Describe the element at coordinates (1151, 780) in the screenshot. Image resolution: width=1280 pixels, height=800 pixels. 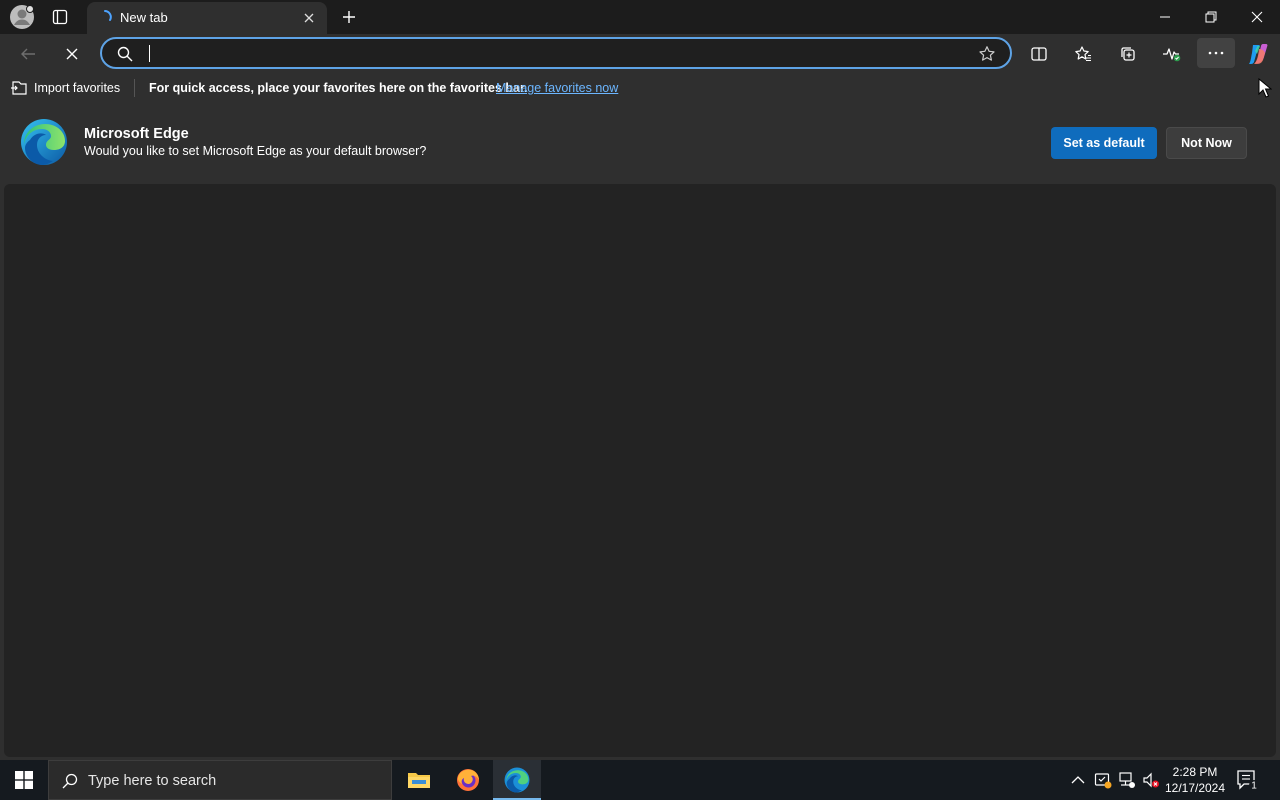
I see `volume-muted-icon` at that location.